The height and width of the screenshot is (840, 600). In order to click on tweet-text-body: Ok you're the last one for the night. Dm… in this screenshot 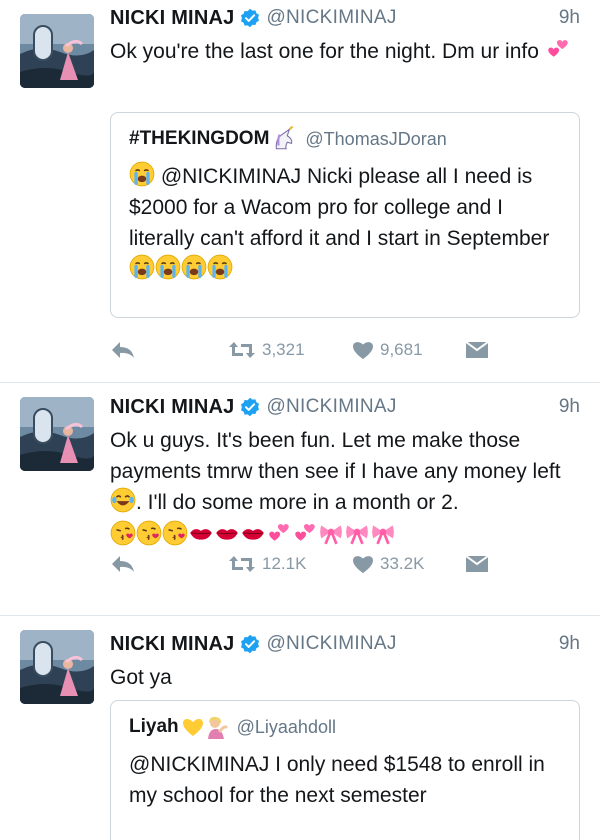, I will do `click(324, 51)`.